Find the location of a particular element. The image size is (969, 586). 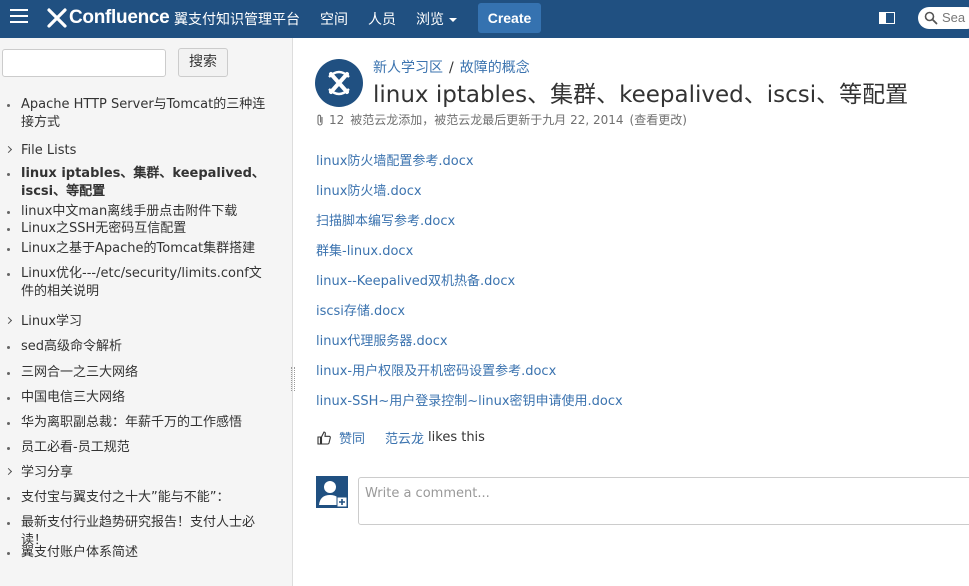

sidebar-tree-item-label: Linux之SSH无密码互信配置 is located at coordinates (104, 228).